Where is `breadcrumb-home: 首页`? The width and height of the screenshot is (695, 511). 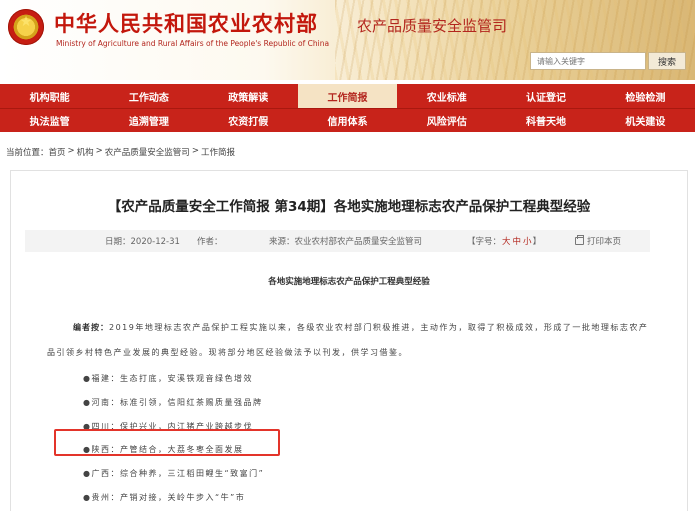
breadcrumb-home: 首页 is located at coordinates (57, 152).